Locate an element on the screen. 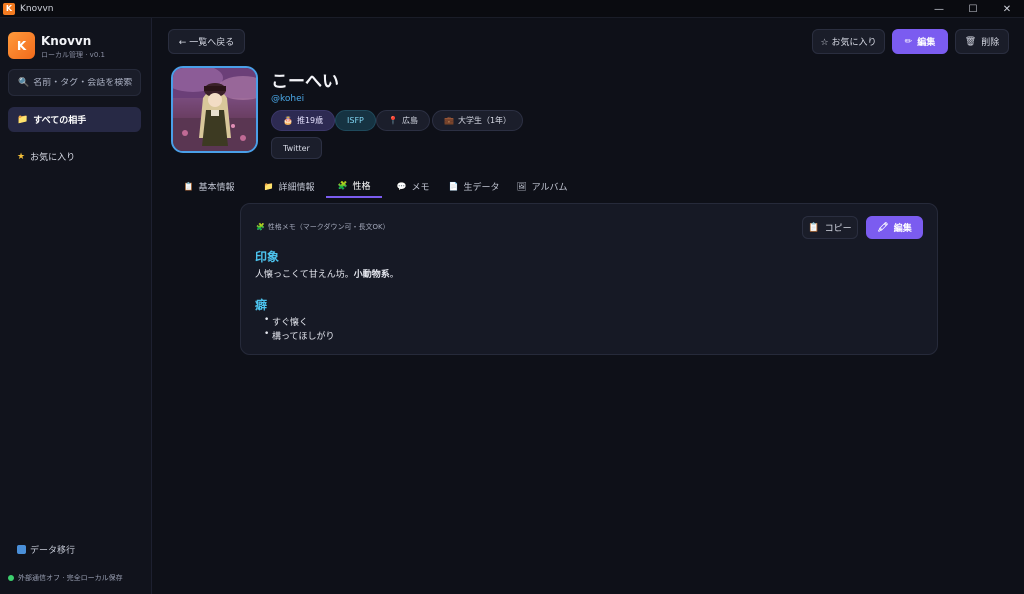 The height and width of the screenshot is (594, 1024). brand-subtitle: ローカル管理 · v0.1 is located at coordinates (73, 55).